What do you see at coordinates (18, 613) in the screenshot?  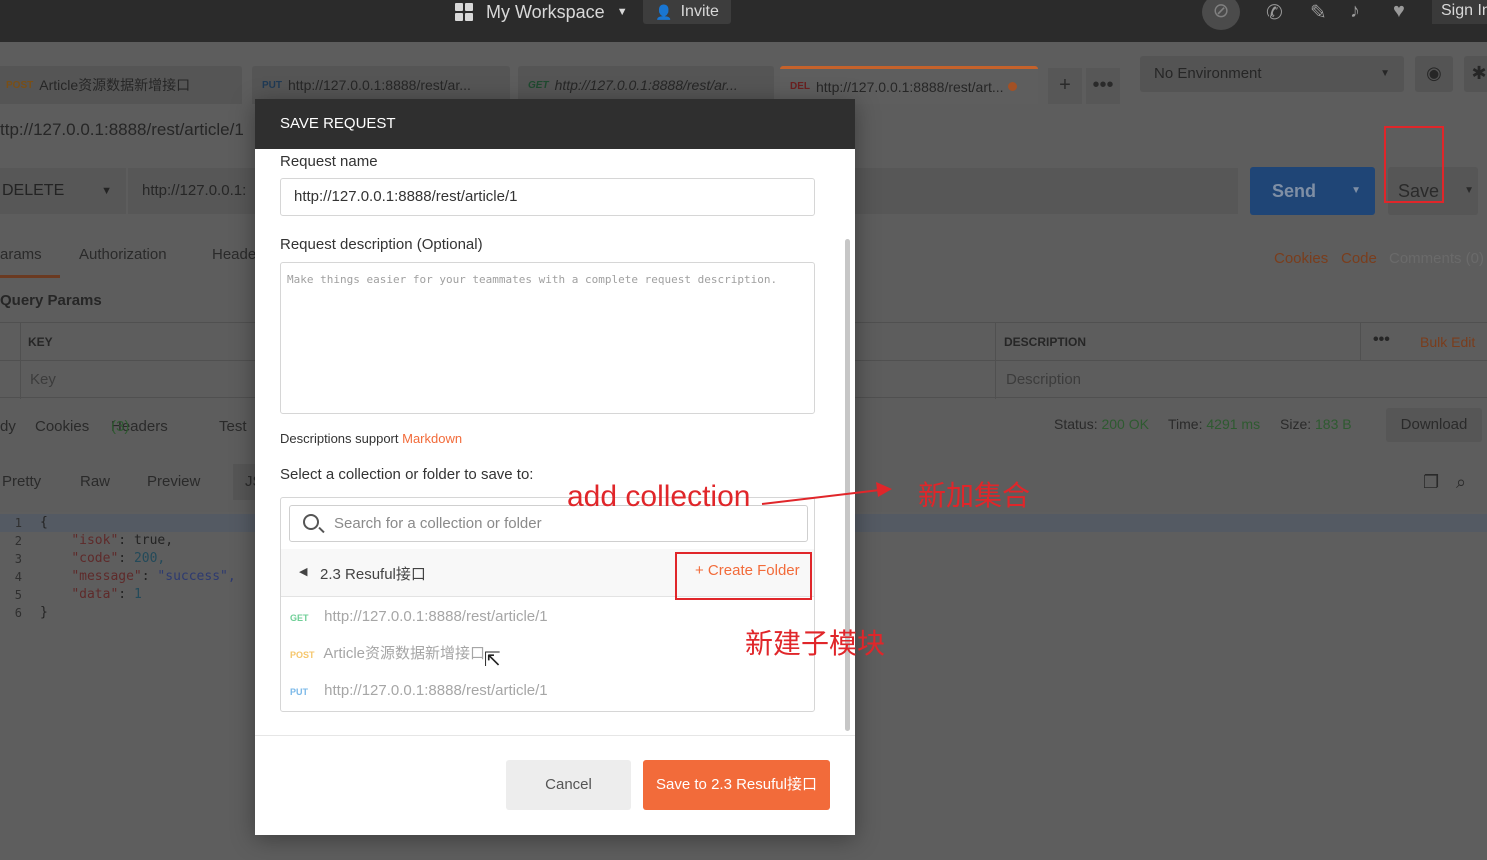 I see `line-number: 6` at bounding box center [18, 613].